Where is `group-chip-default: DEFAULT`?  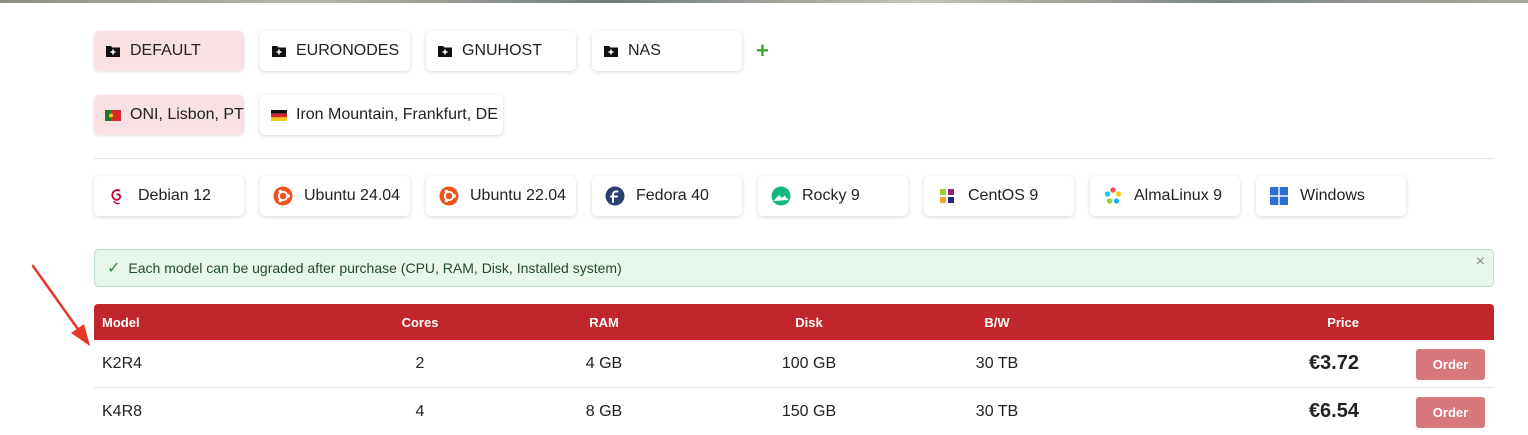 group-chip-default: DEFAULT is located at coordinates (169, 51).